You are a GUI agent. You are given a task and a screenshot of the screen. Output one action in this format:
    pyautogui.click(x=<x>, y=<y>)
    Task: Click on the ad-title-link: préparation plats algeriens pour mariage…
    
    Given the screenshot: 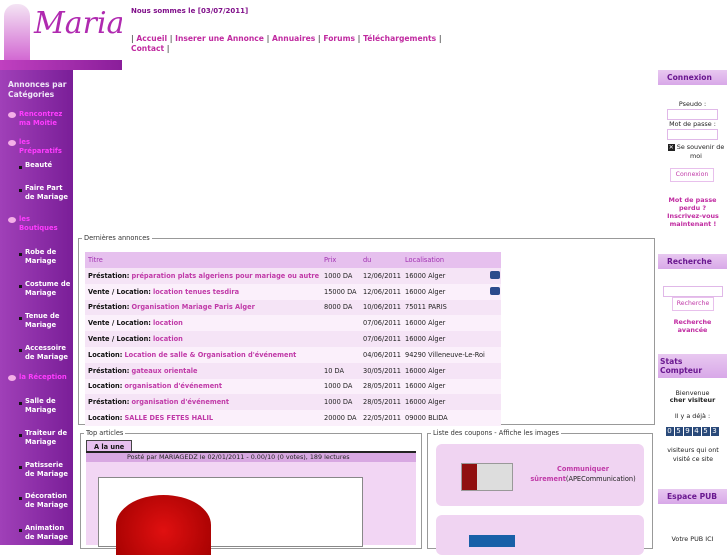 What is the action you would take?
    pyautogui.click(x=225, y=276)
    